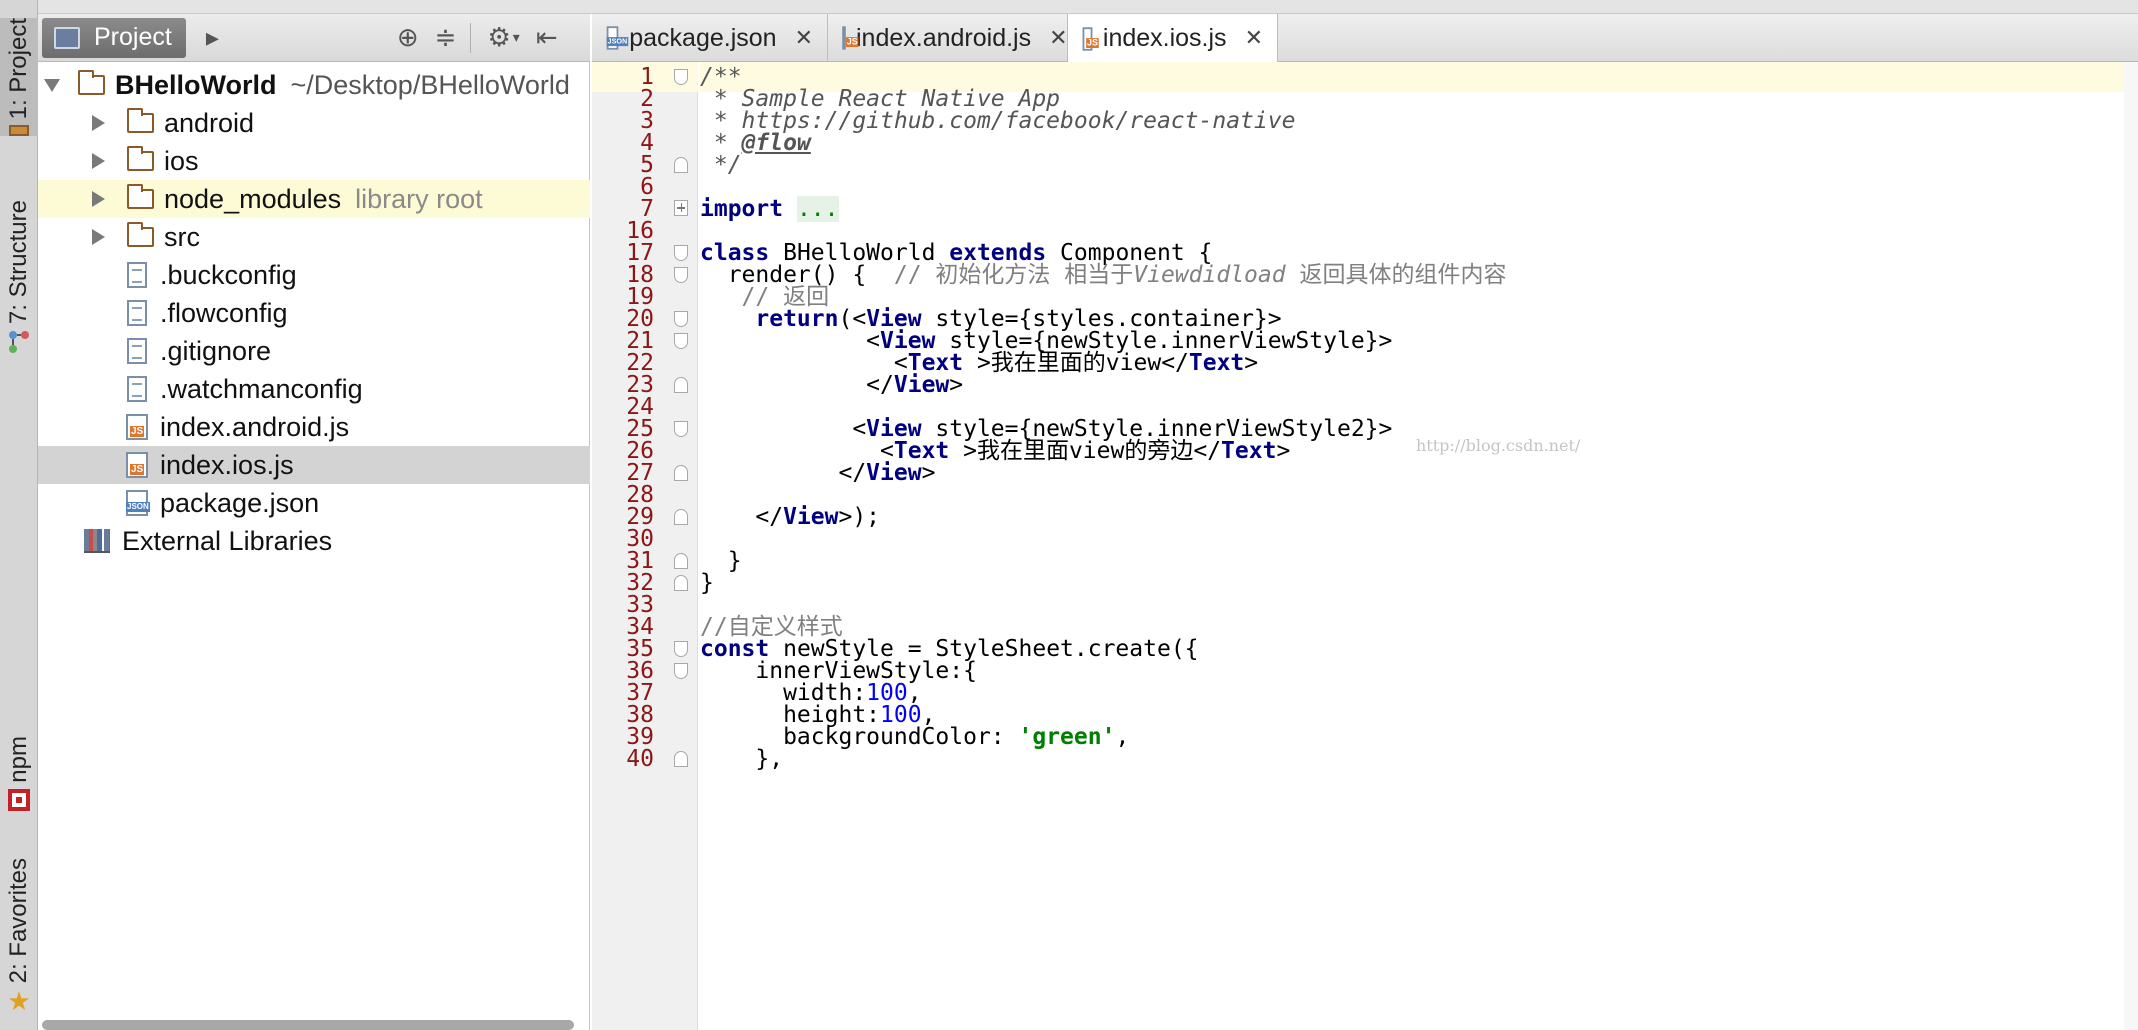 This screenshot has width=2138, height=1030. Describe the element at coordinates (681, 208) in the screenshot. I see `expand-fold-icon` at that location.